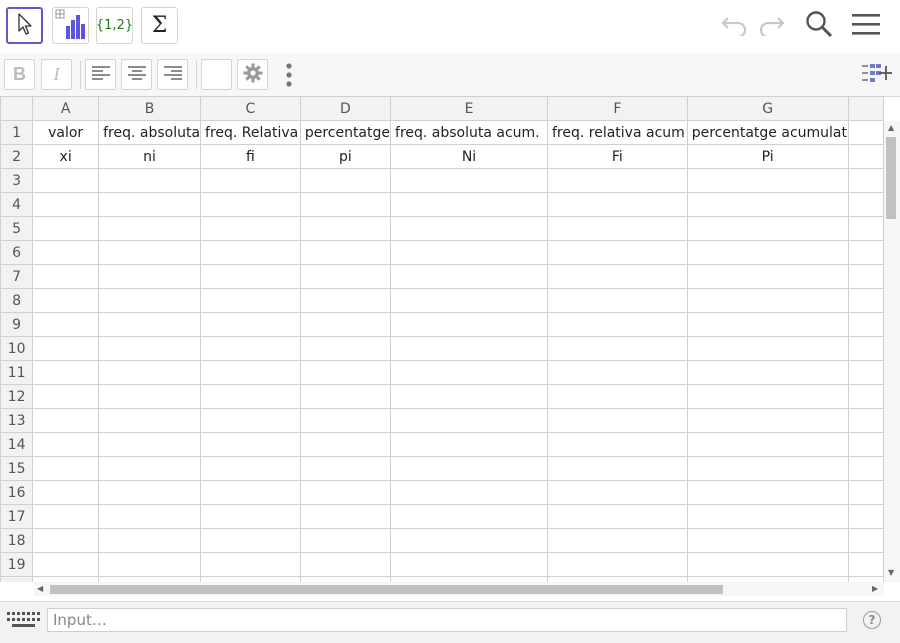 The width and height of the screenshot is (900, 643). I want to click on cell-e18, so click(469, 540).